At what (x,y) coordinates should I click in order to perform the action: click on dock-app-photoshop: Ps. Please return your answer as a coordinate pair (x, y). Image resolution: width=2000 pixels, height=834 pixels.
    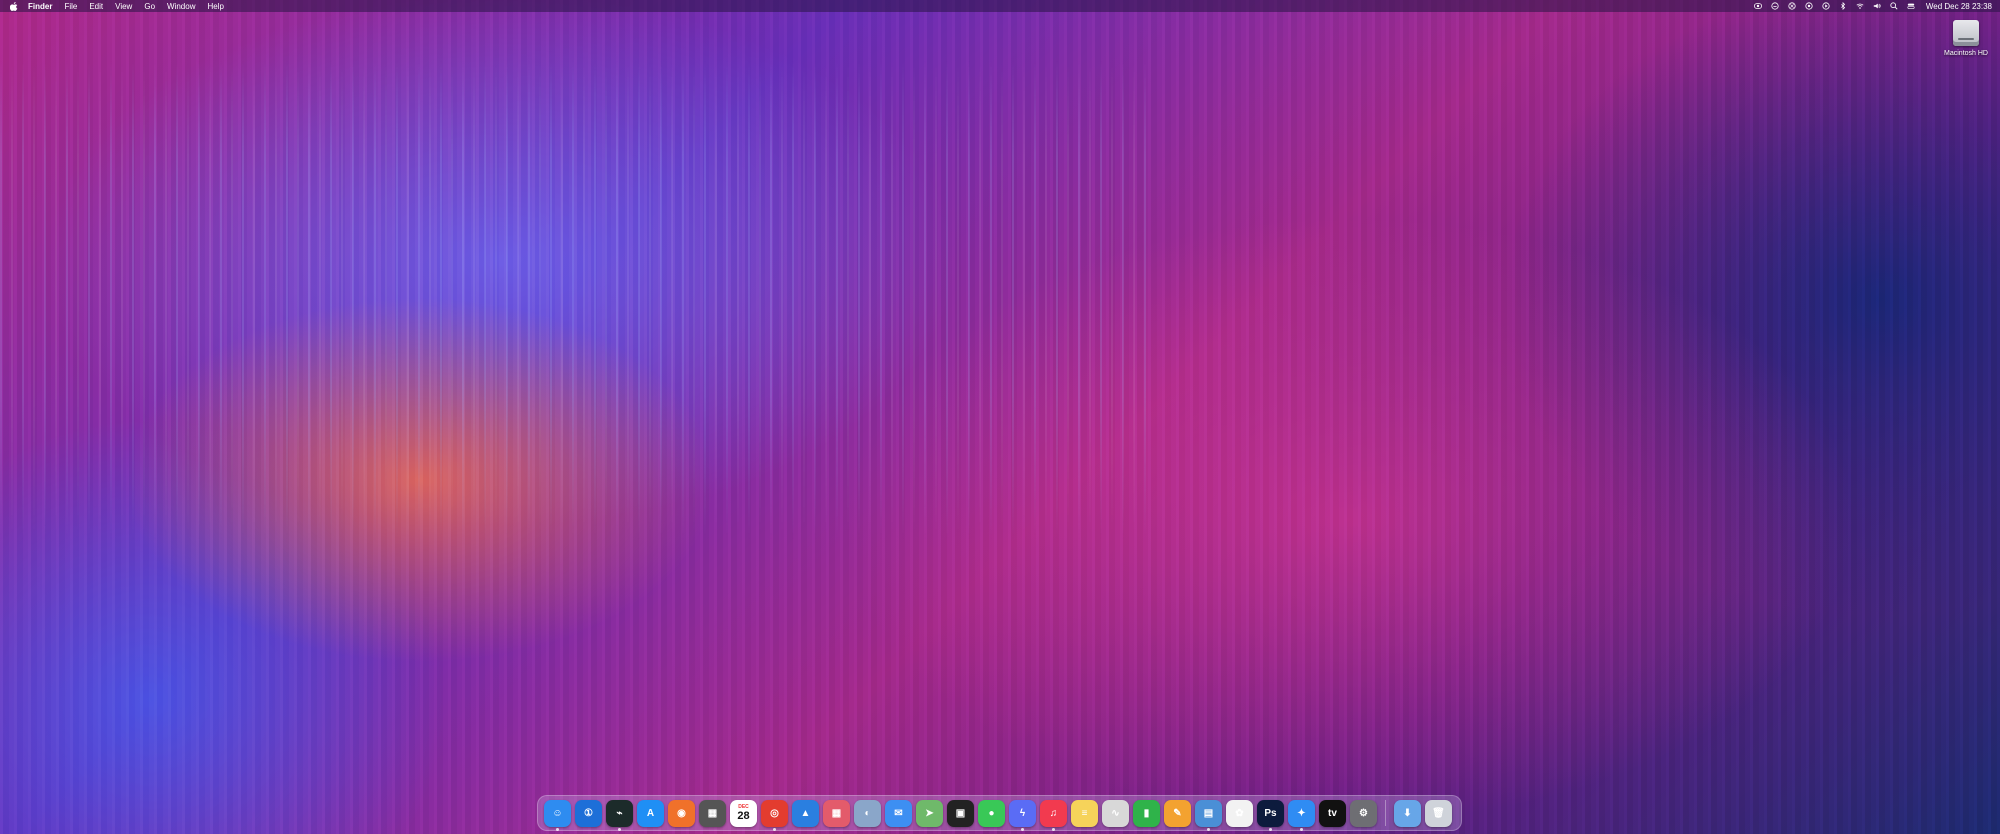
    Looking at the image, I should click on (1270, 815).